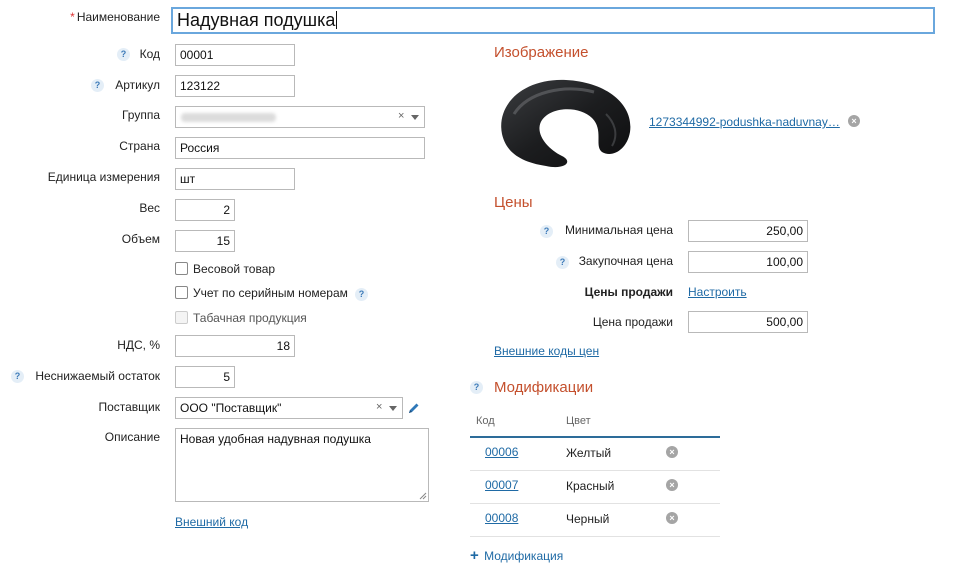 This screenshot has width=955, height=574. What do you see at coordinates (501, 485) in the screenshot?
I see `modification-code-link: 00007` at bounding box center [501, 485].